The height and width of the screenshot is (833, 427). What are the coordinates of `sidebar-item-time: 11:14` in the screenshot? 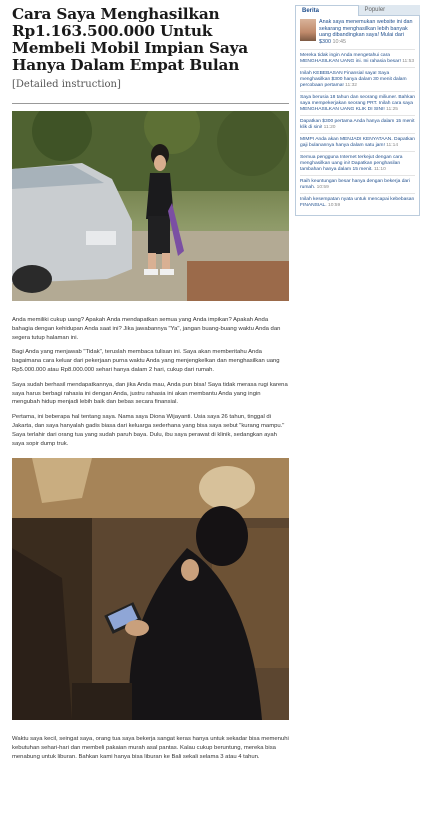 It's located at (392, 146).